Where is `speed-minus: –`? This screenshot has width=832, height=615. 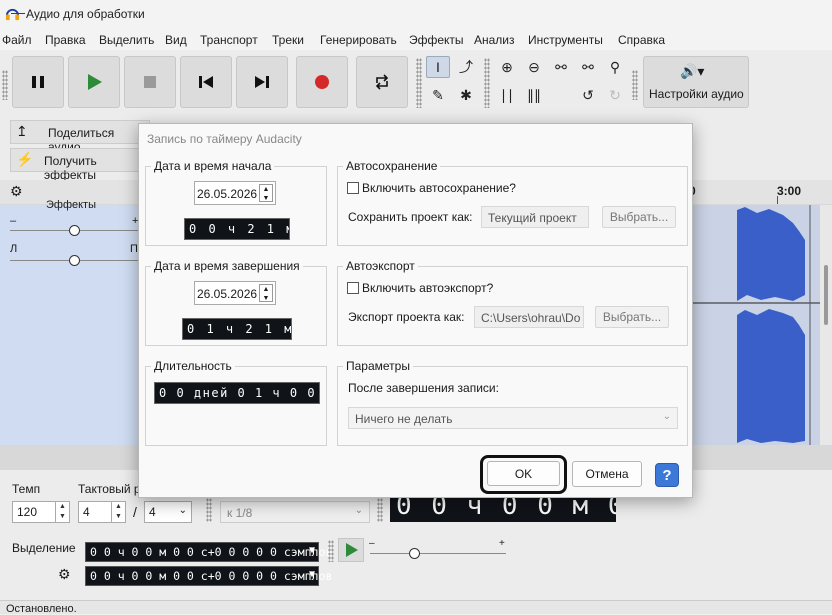 speed-minus: – is located at coordinates (372, 543).